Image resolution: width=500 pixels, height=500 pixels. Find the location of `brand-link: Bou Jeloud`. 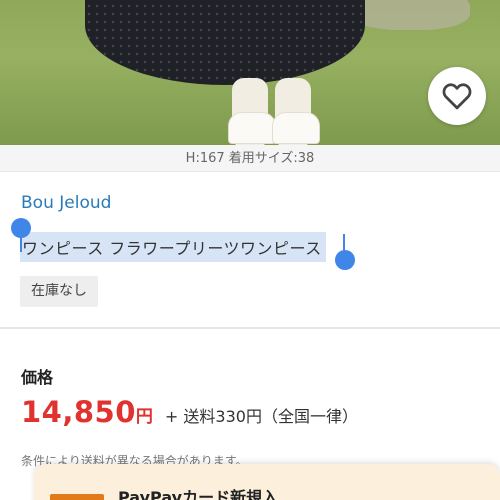

brand-link: Bou Jeloud is located at coordinates (66, 203).